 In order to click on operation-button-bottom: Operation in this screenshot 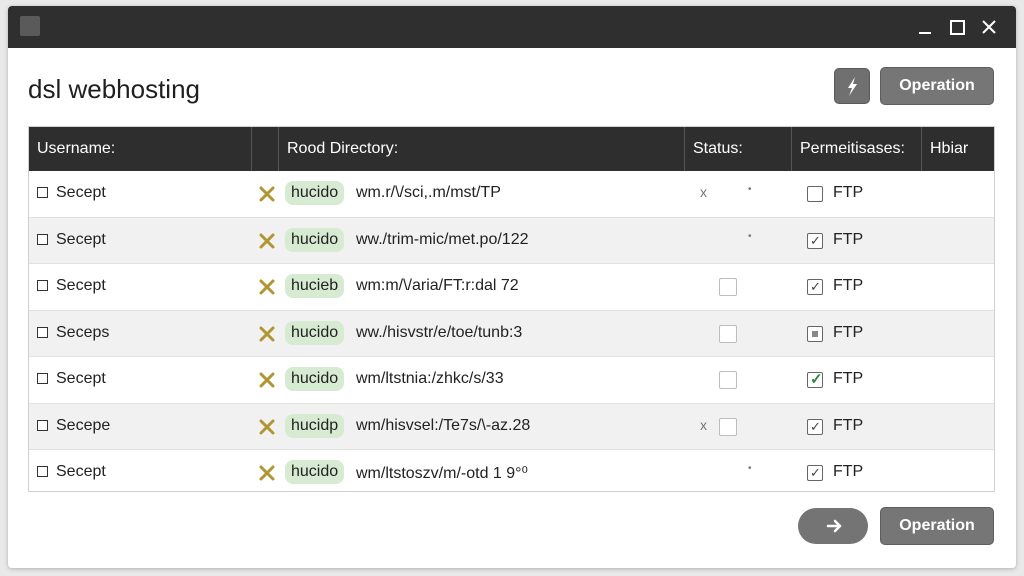, I will do `click(937, 526)`.